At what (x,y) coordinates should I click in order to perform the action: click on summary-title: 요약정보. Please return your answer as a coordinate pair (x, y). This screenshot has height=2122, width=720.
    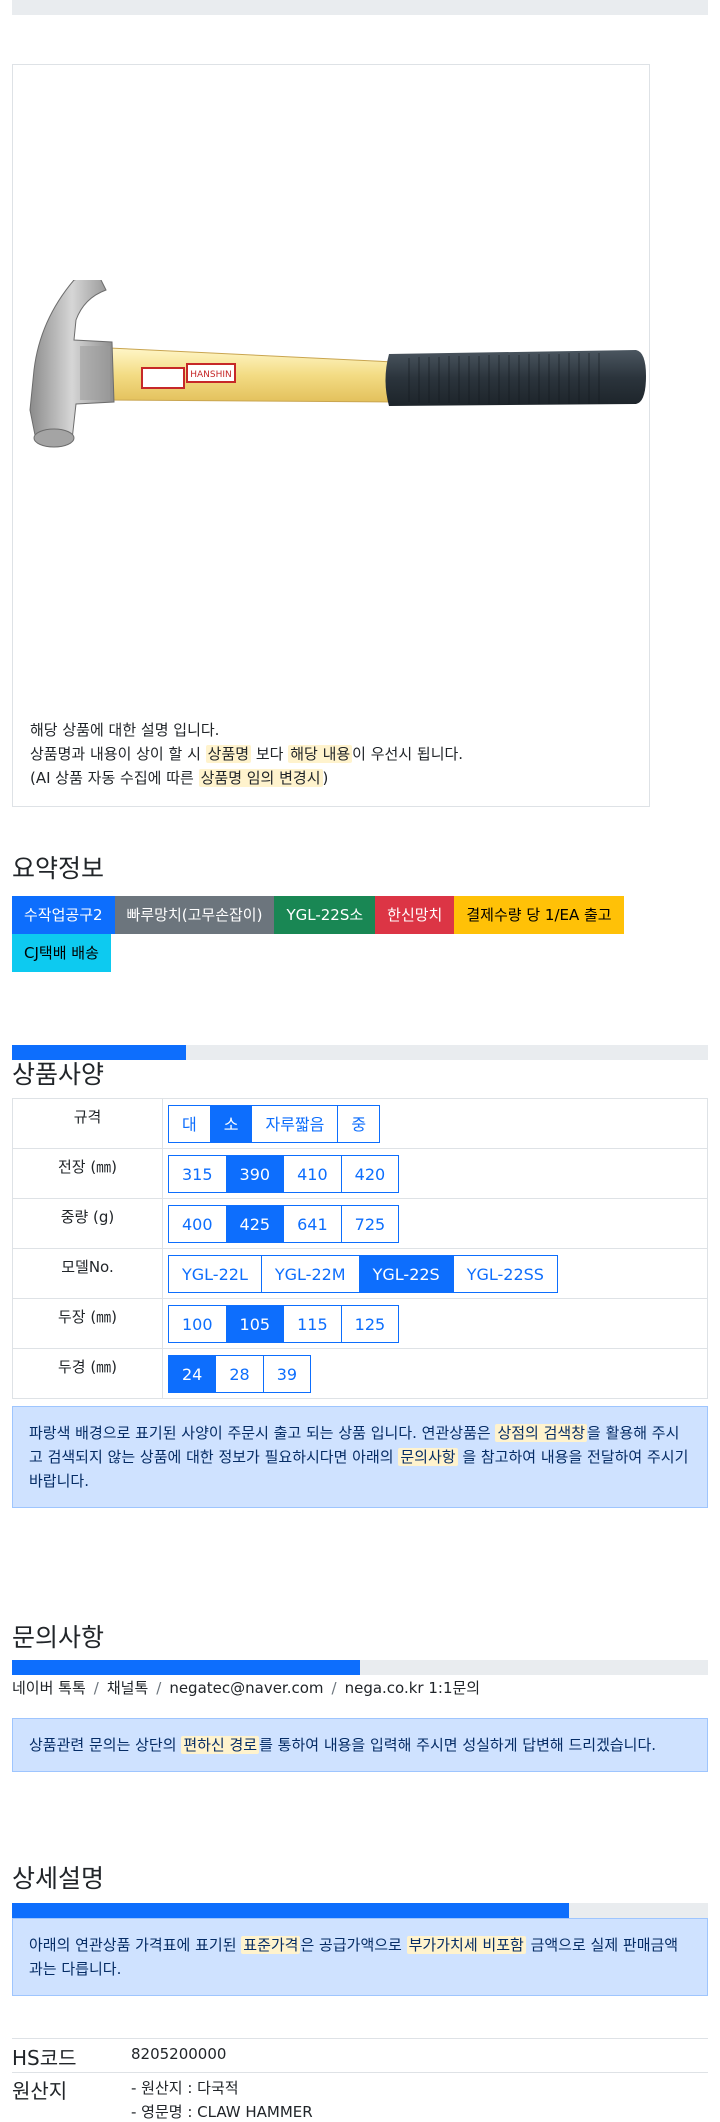
    Looking at the image, I should click on (58, 868).